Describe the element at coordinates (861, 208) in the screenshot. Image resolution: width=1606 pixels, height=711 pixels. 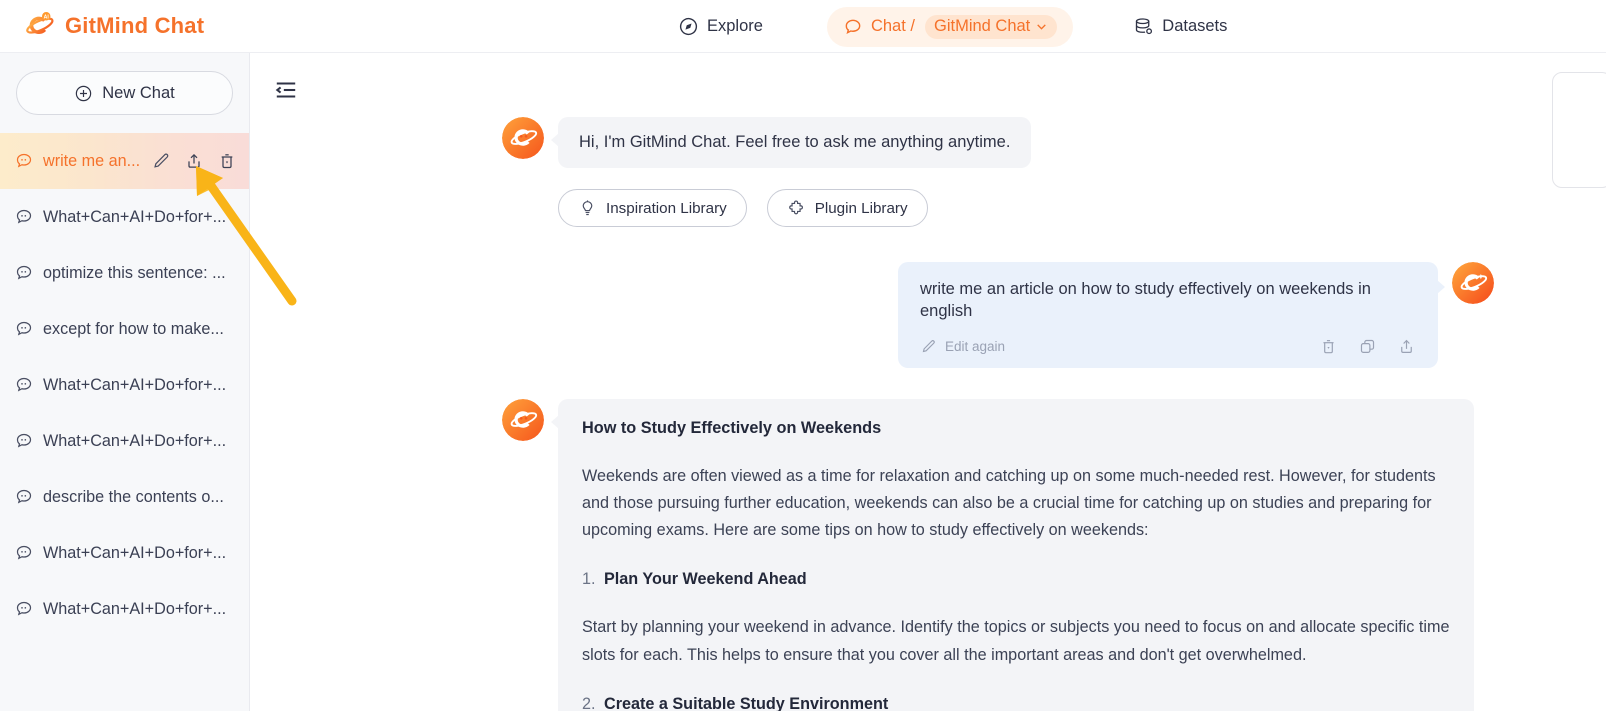
I see `plugin-library-label: Plugin Library` at that location.